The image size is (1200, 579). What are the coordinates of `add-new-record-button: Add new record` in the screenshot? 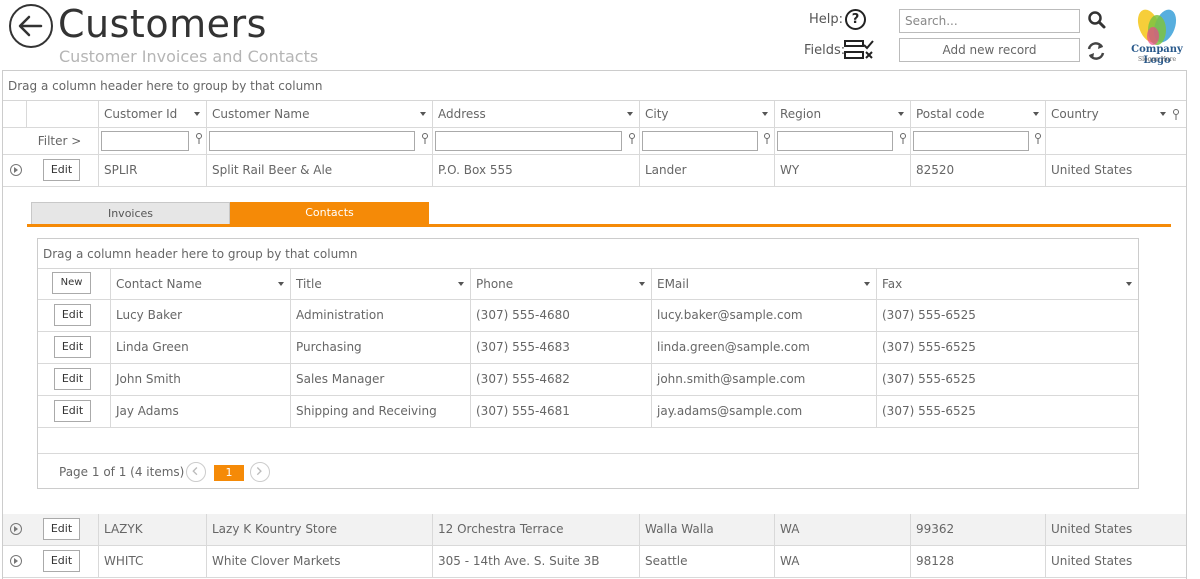 It's located at (989, 50).